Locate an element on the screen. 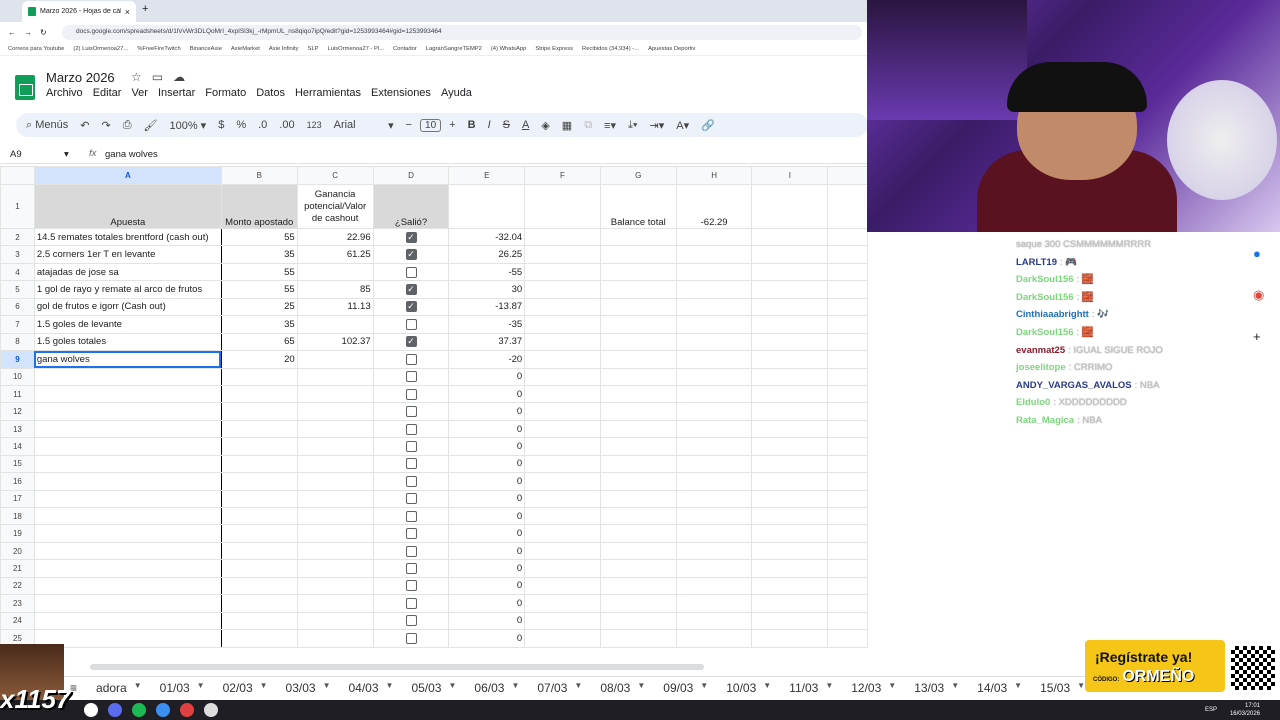 This screenshot has width=1280, height=720. menu-item: Archivo is located at coordinates (64, 93).